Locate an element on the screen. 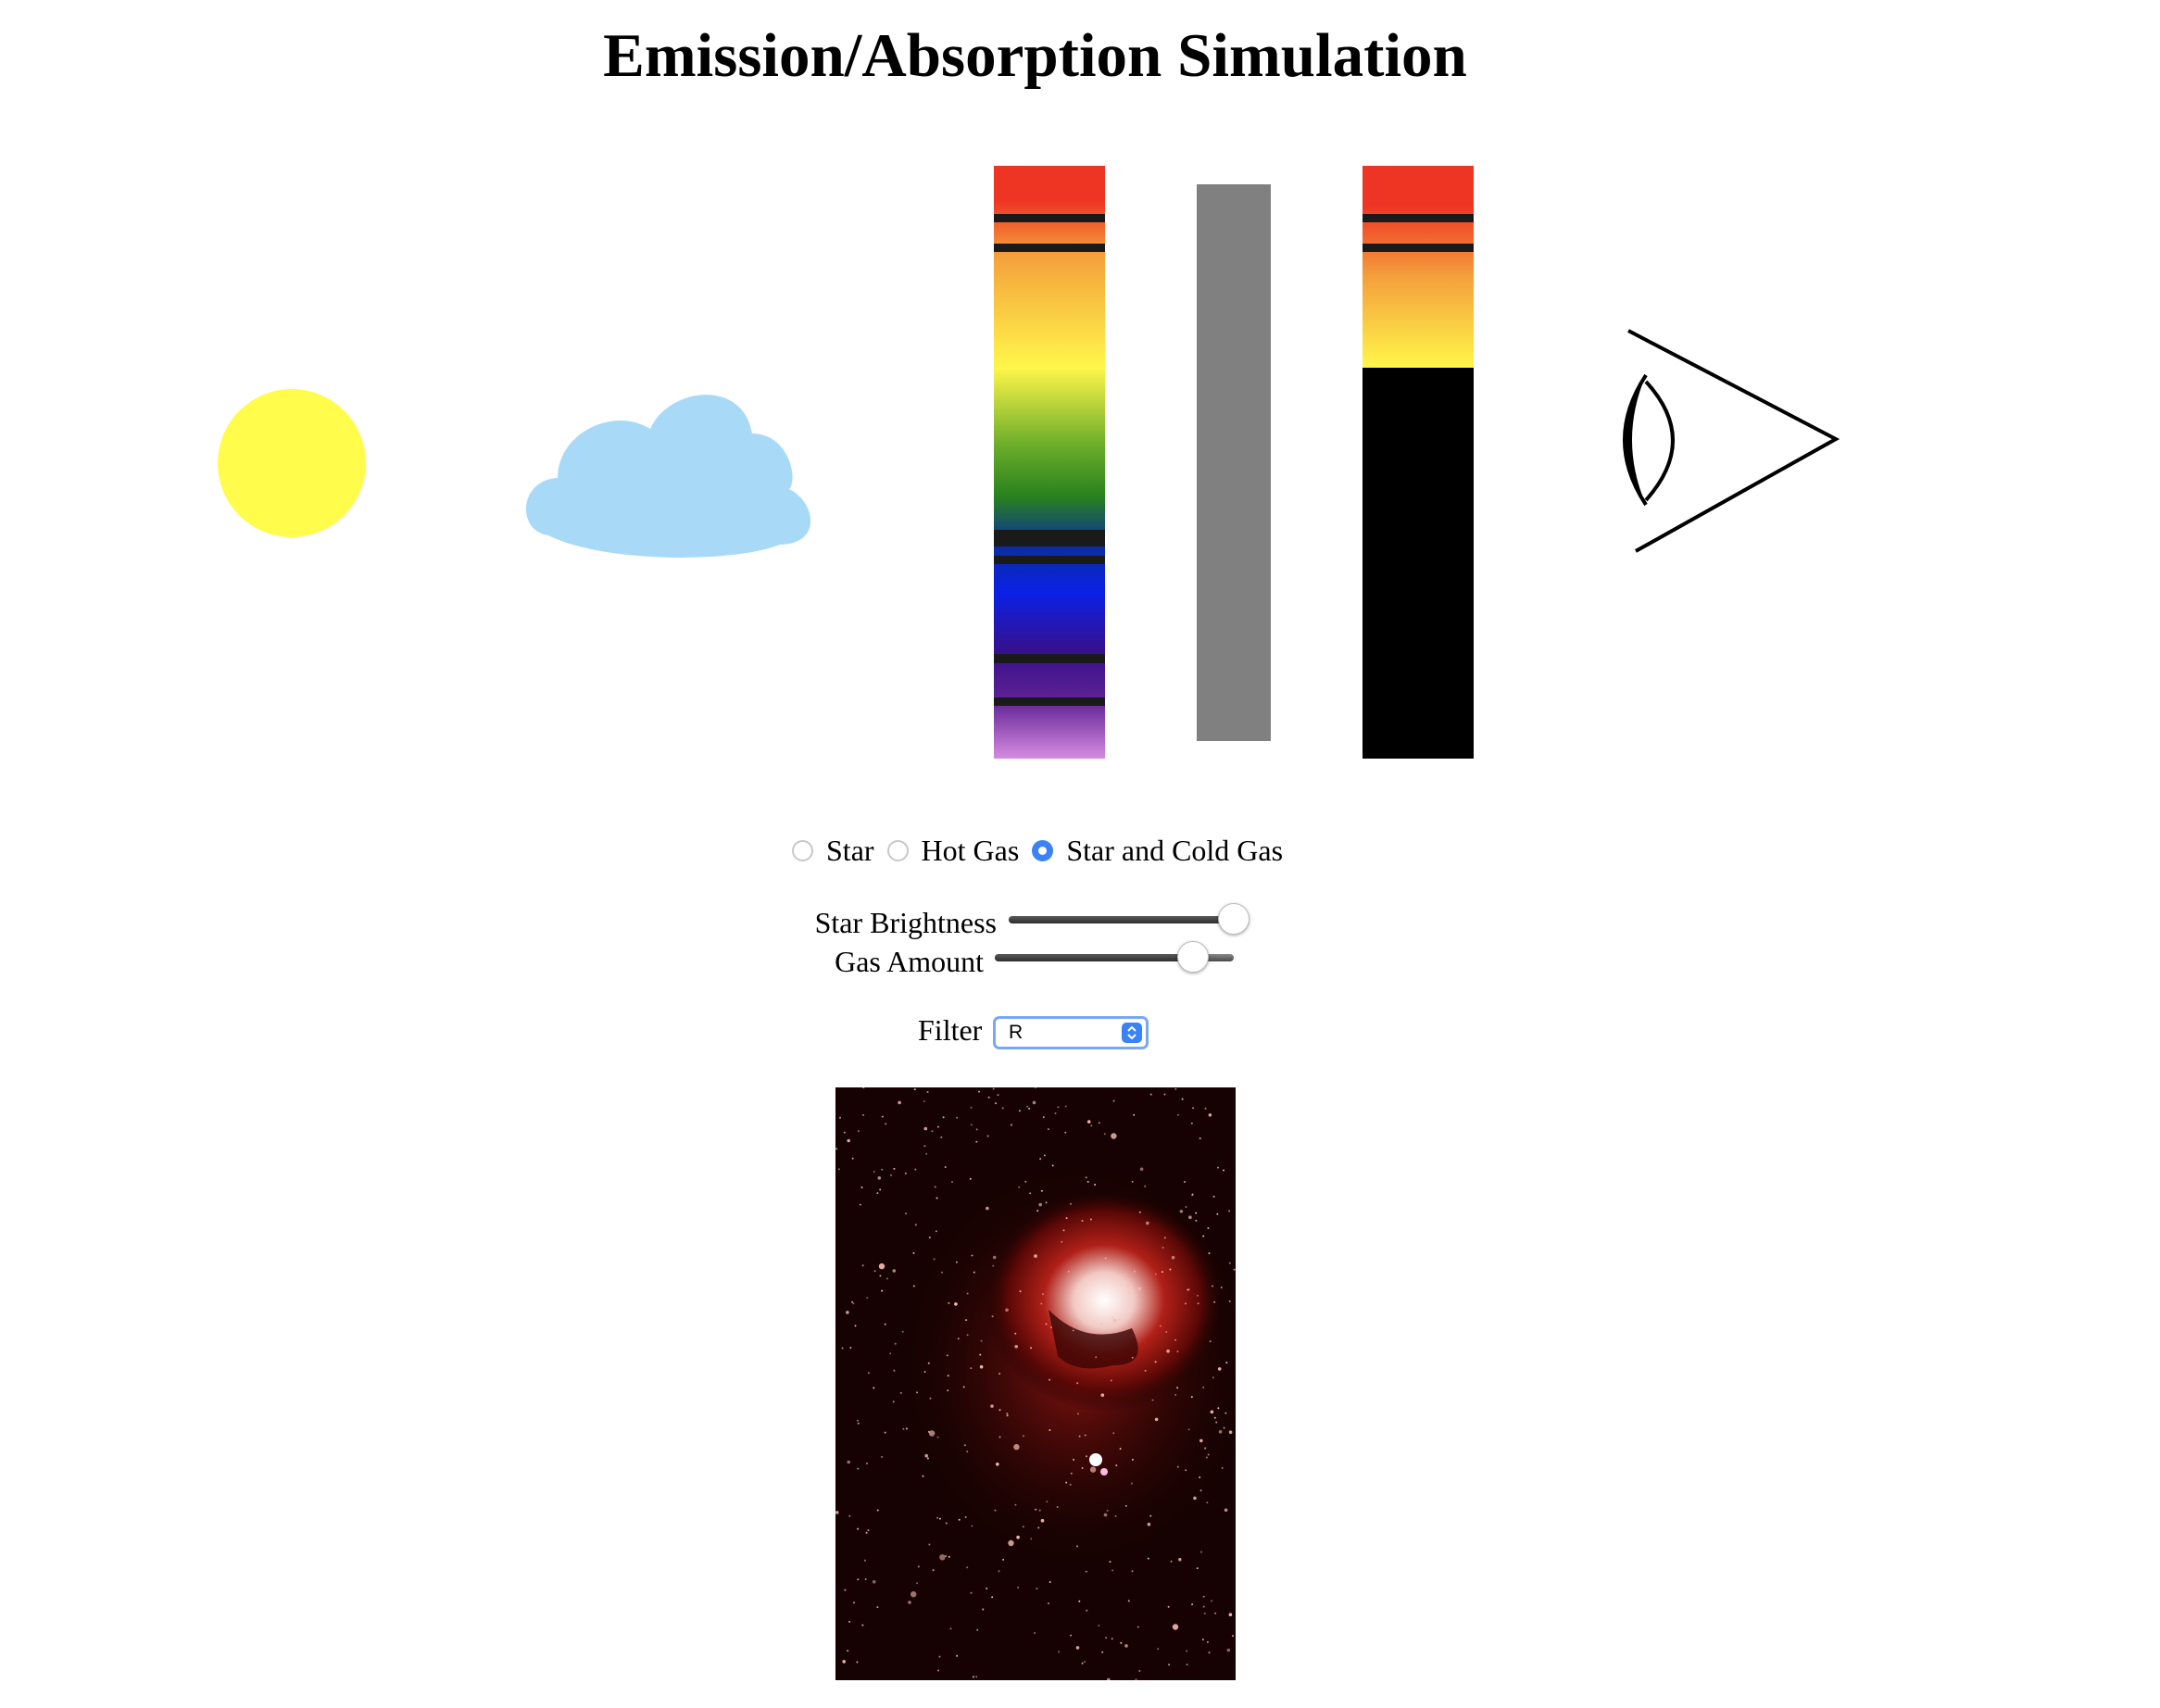 This screenshot has height=1708, width=2160. radio-hot-gas-label: Hot Gas is located at coordinates (971, 851).